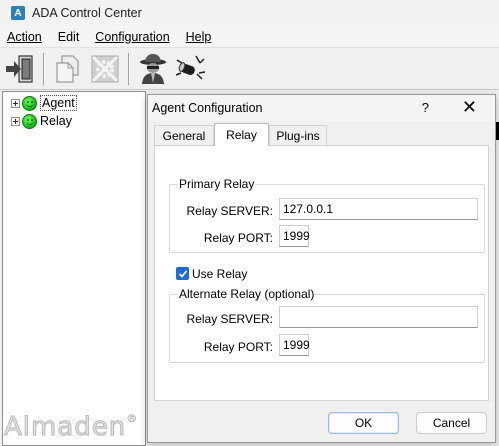 This screenshot has width=499, height=446. I want to click on menu-configuration: Configuration, so click(132, 37).